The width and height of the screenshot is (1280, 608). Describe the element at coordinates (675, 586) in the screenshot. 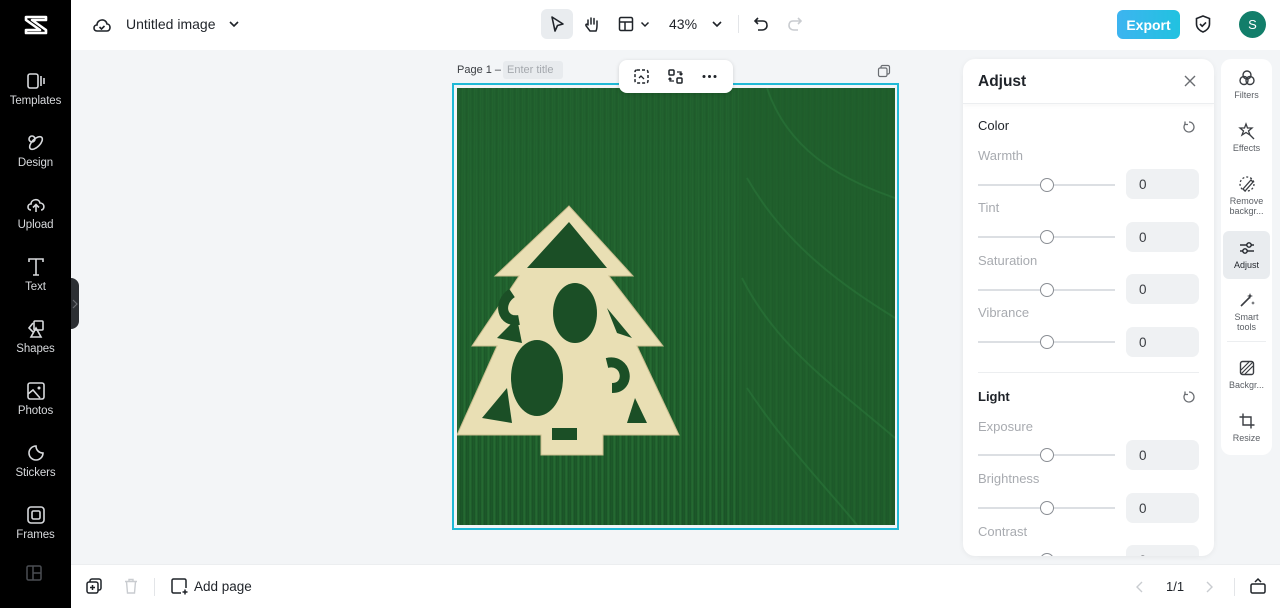

I see `bottom-bar: Add page 1/1` at that location.